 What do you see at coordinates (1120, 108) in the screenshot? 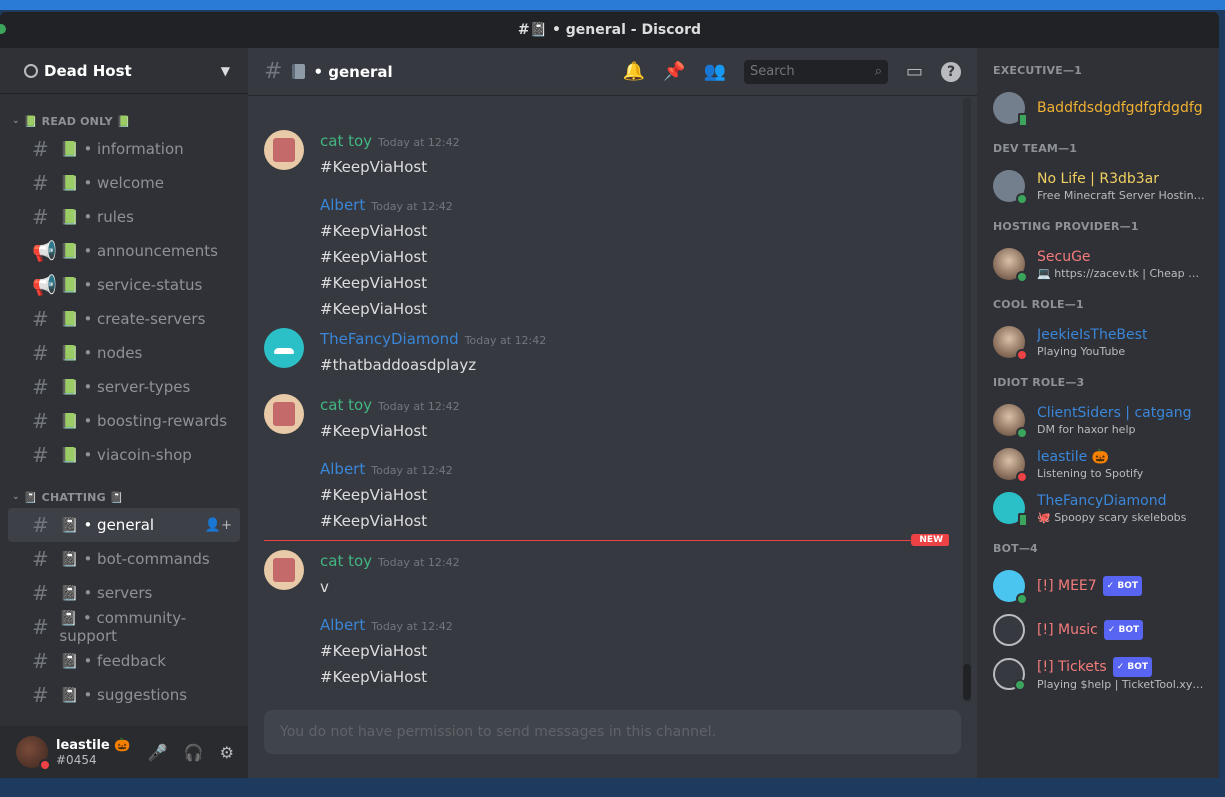
I see `member-text: Baddfdsdgdfgdfgfdgdfg` at bounding box center [1120, 108].